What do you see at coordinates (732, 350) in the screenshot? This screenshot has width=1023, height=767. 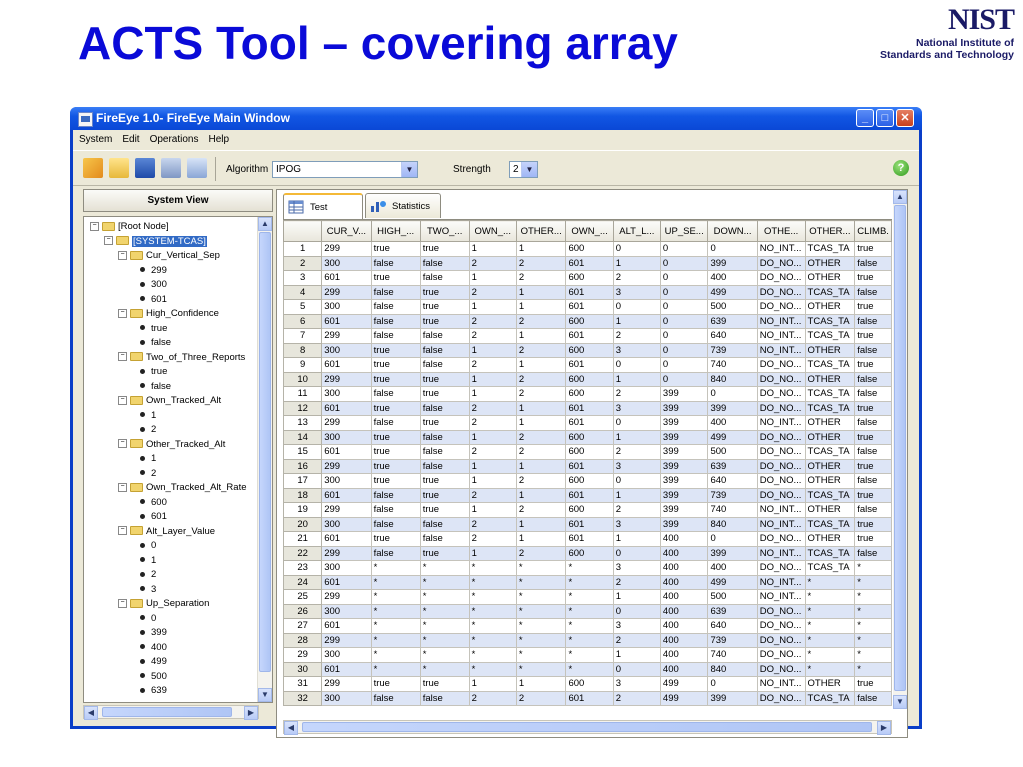 I see `table-cell: 739` at bounding box center [732, 350].